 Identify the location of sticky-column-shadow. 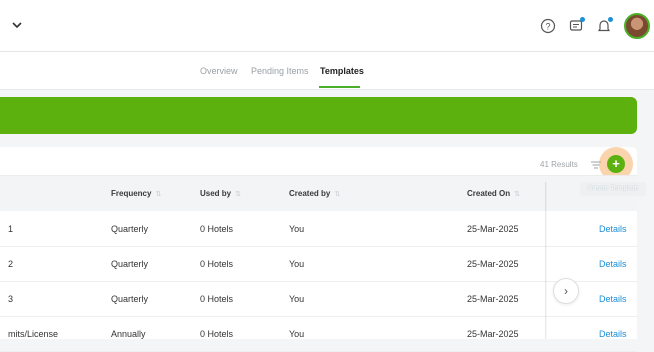
(546, 260).